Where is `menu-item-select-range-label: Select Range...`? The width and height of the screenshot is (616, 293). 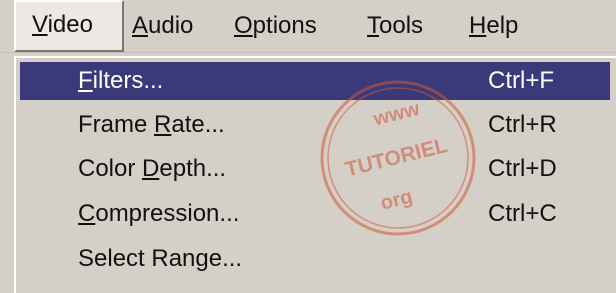
menu-item-select-range-label: Select Range... is located at coordinates (160, 259).